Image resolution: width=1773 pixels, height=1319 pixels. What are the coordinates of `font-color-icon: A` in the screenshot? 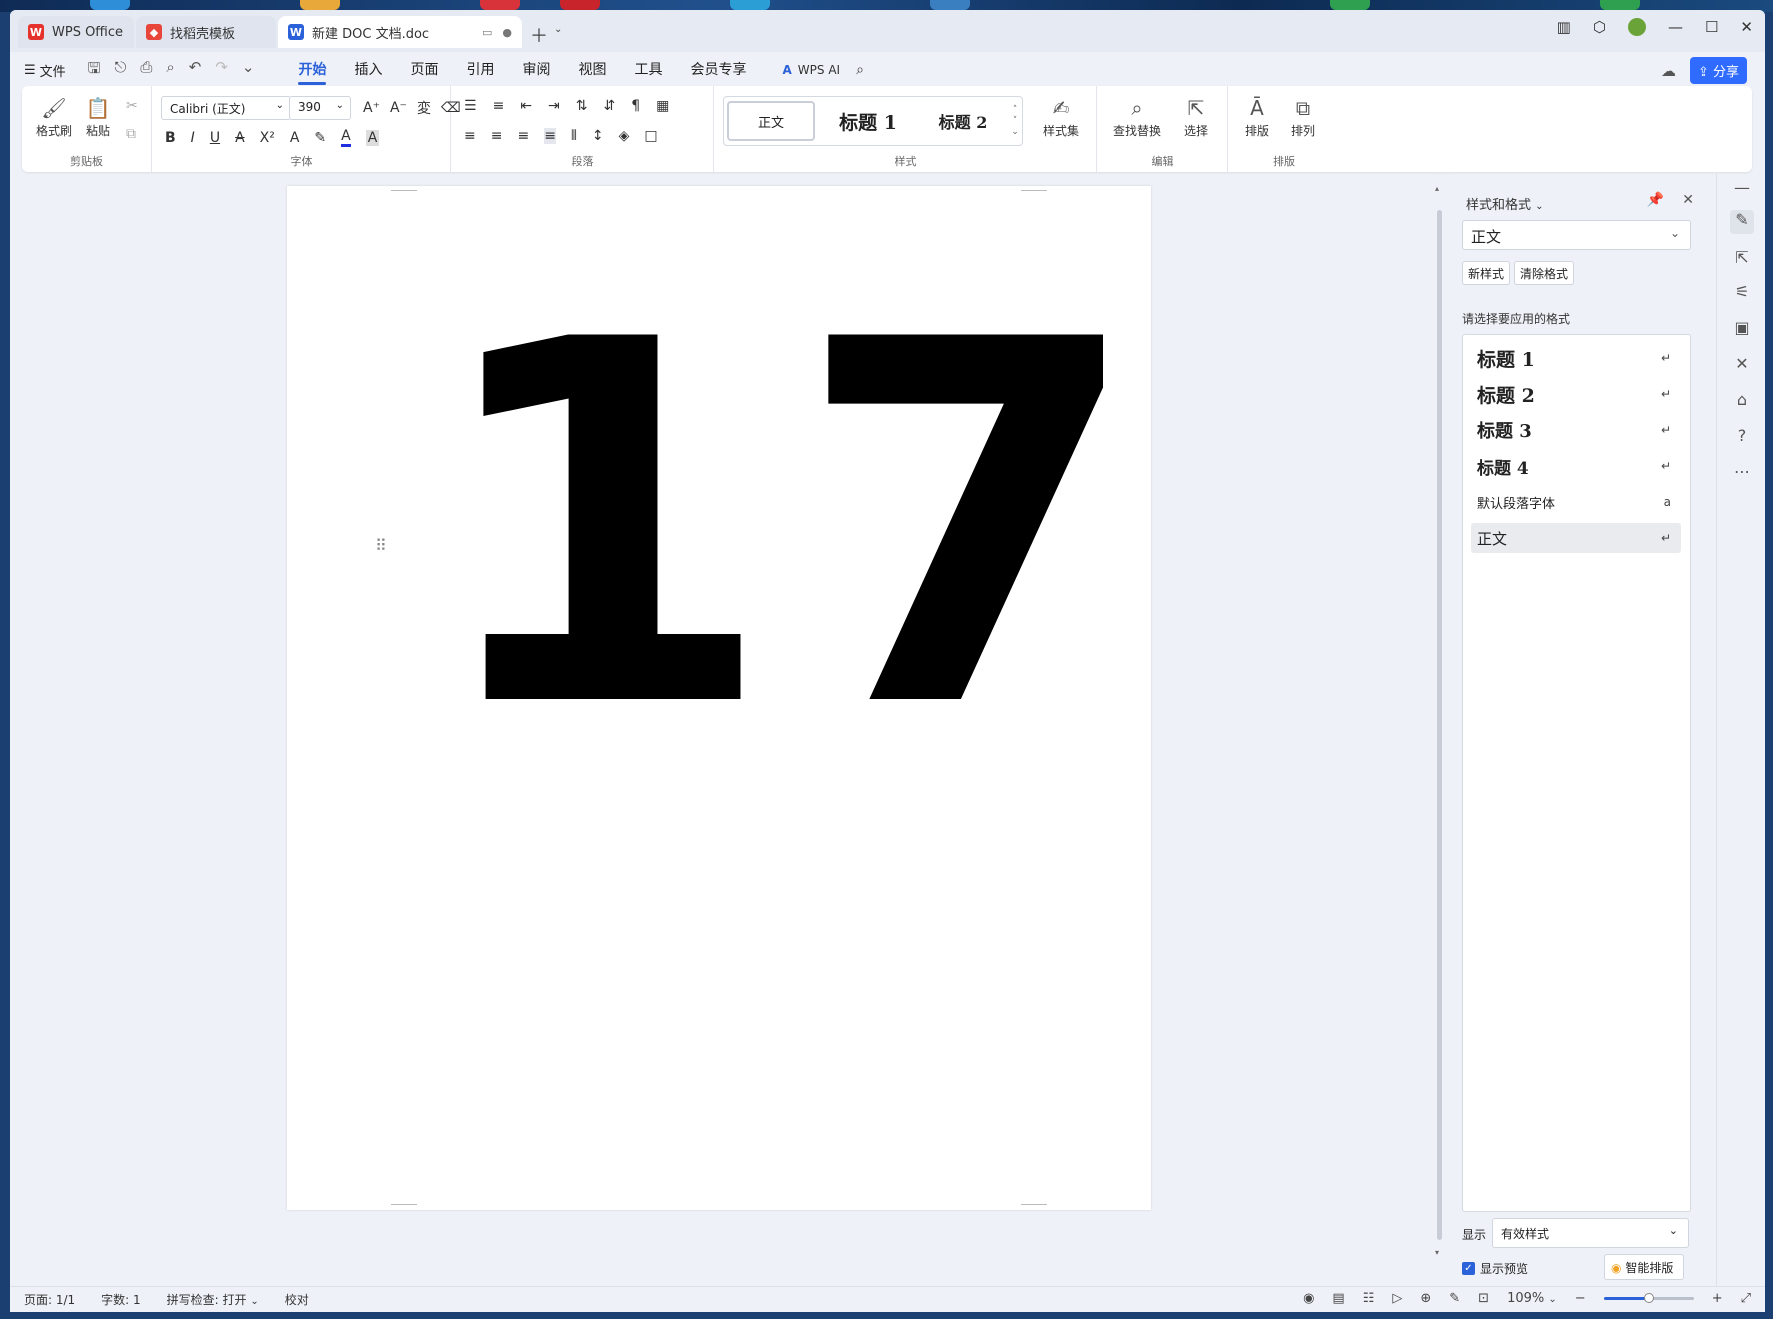 It's located at (346, 137).